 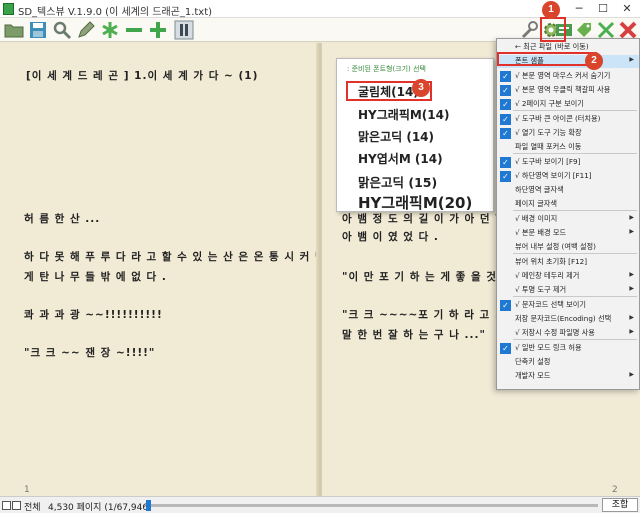 I want to click on menu-item: ✓ √ 2페이지 구분 보이기, so click(x=568, y=104).